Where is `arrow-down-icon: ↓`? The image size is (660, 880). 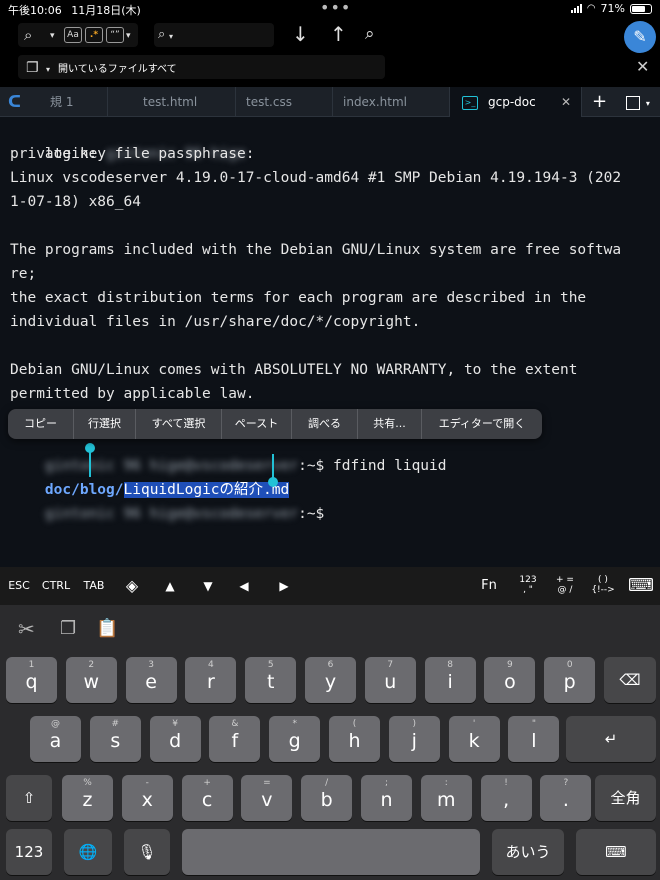 arrow-down-icon: ↓ is located at coordinates (300, 34).